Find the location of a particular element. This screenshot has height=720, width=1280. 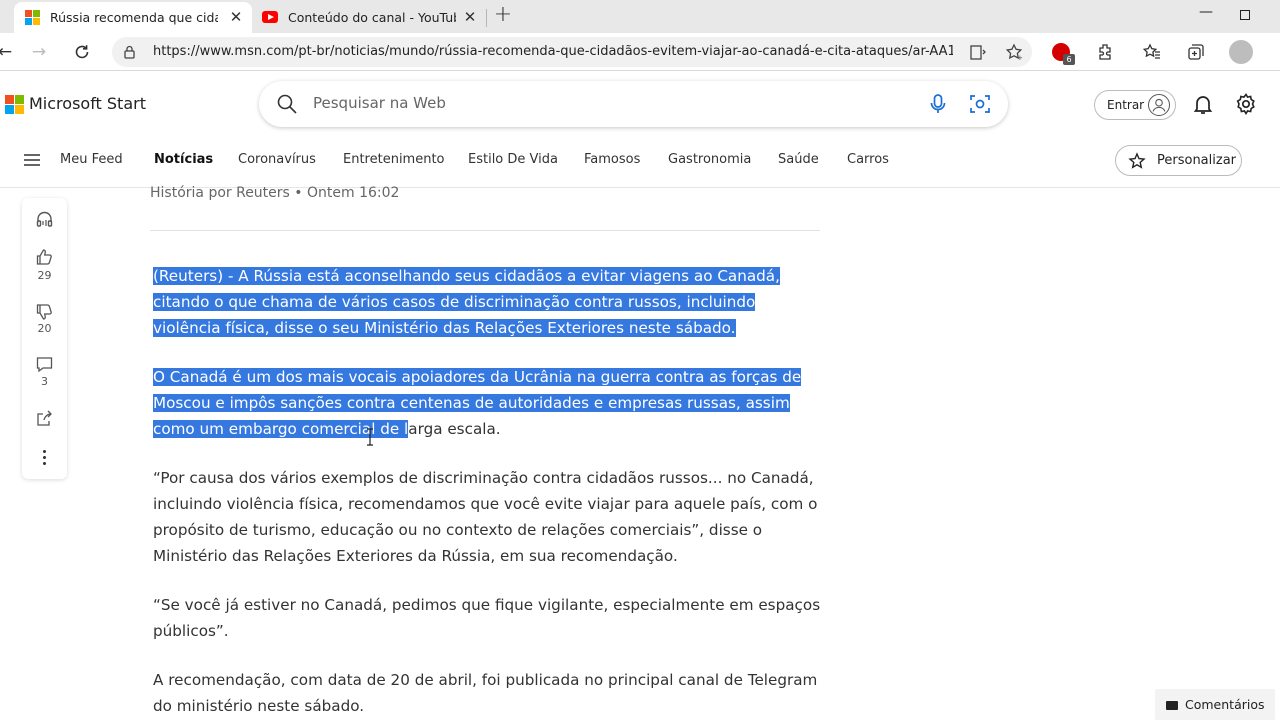

microsoft-logo-icon is located at coordinates (14, 104).